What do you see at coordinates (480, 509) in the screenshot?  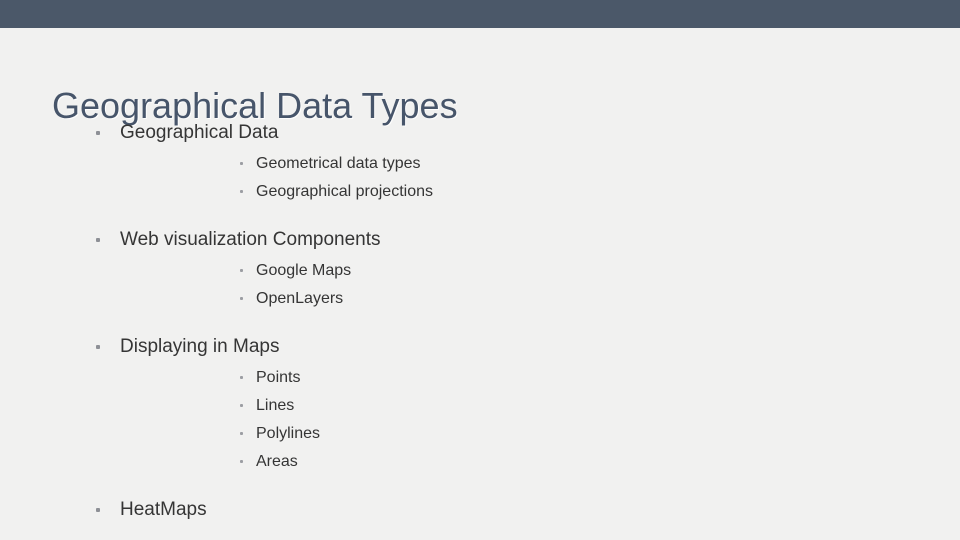 I see `bullet-item-heatmaps: HeatMaps` at bounding box center [480, 509].